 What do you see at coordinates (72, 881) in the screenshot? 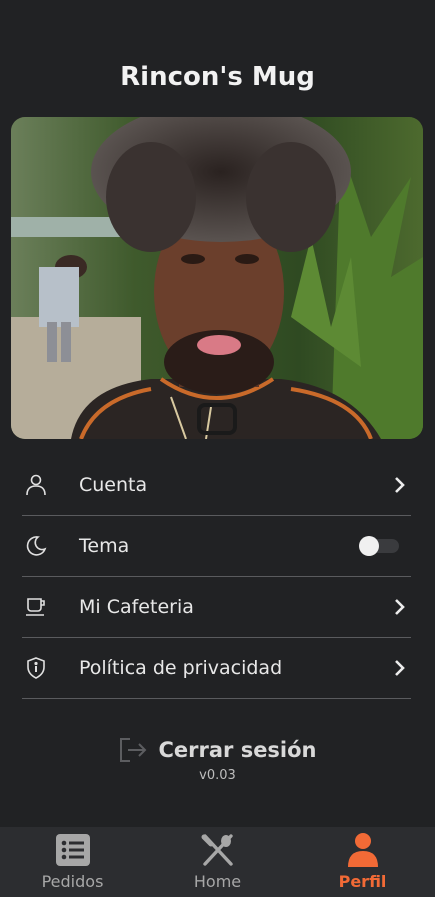
I see `tab-label: Pedidos` at bounding box center [72, 881].